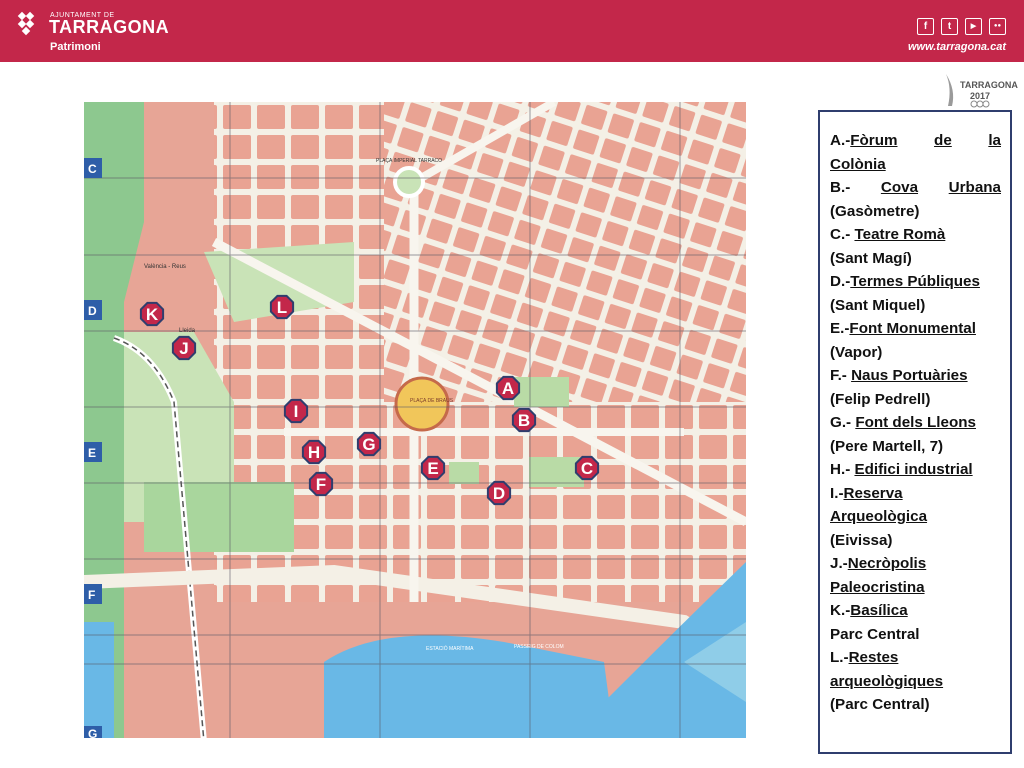  I want to click on games-logo-title: TARRAGONA, so click(989, 85).